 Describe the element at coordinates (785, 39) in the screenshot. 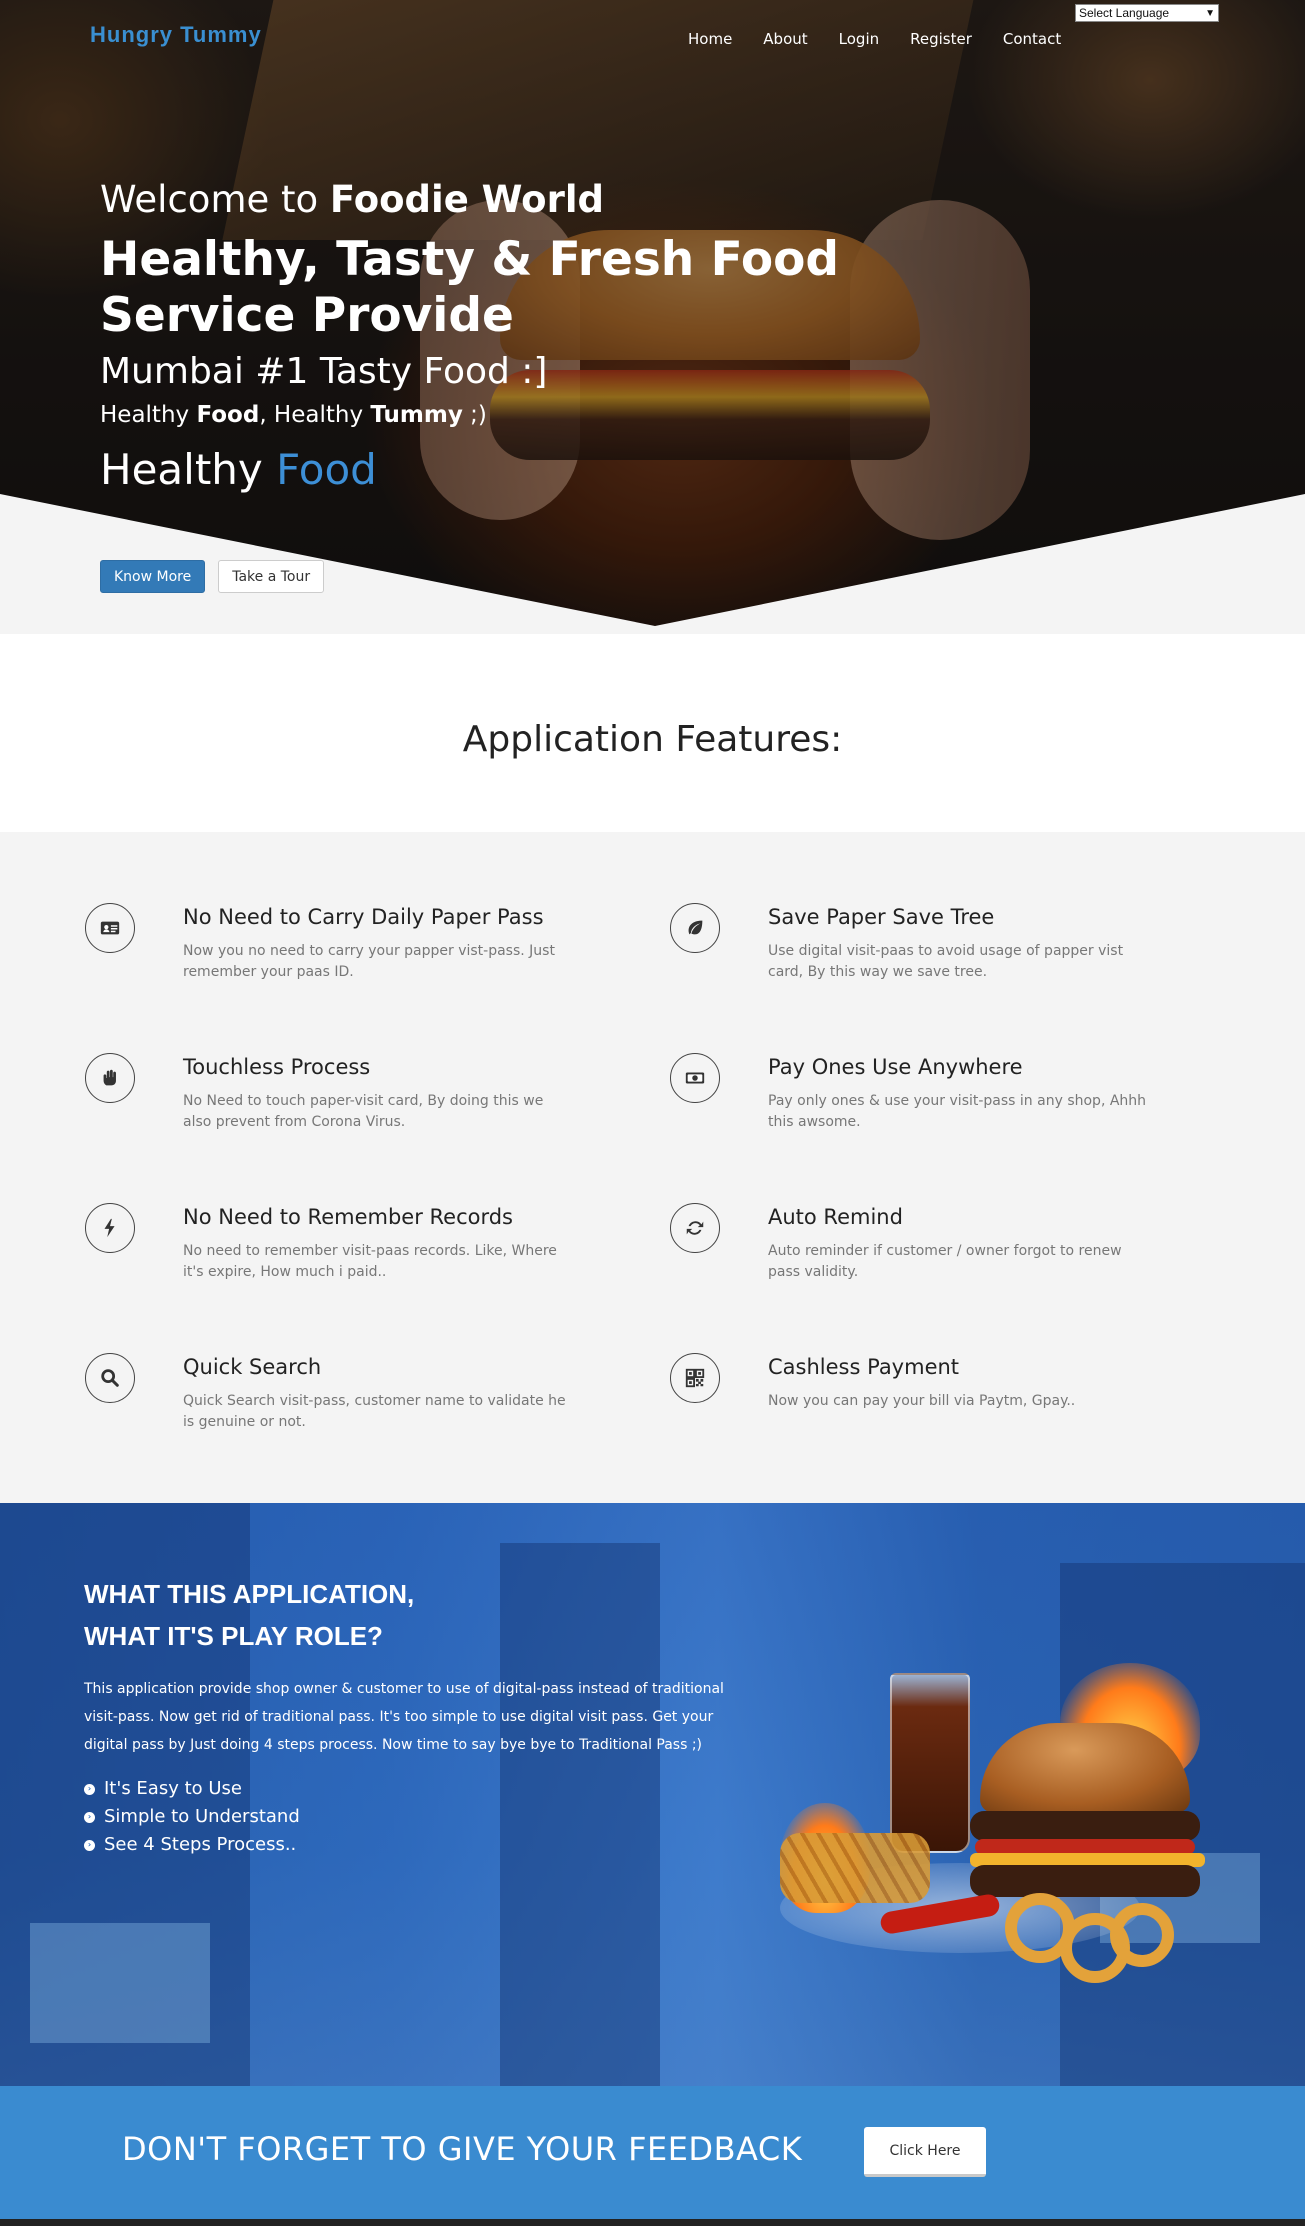

I see `nav-about: About` at that location.